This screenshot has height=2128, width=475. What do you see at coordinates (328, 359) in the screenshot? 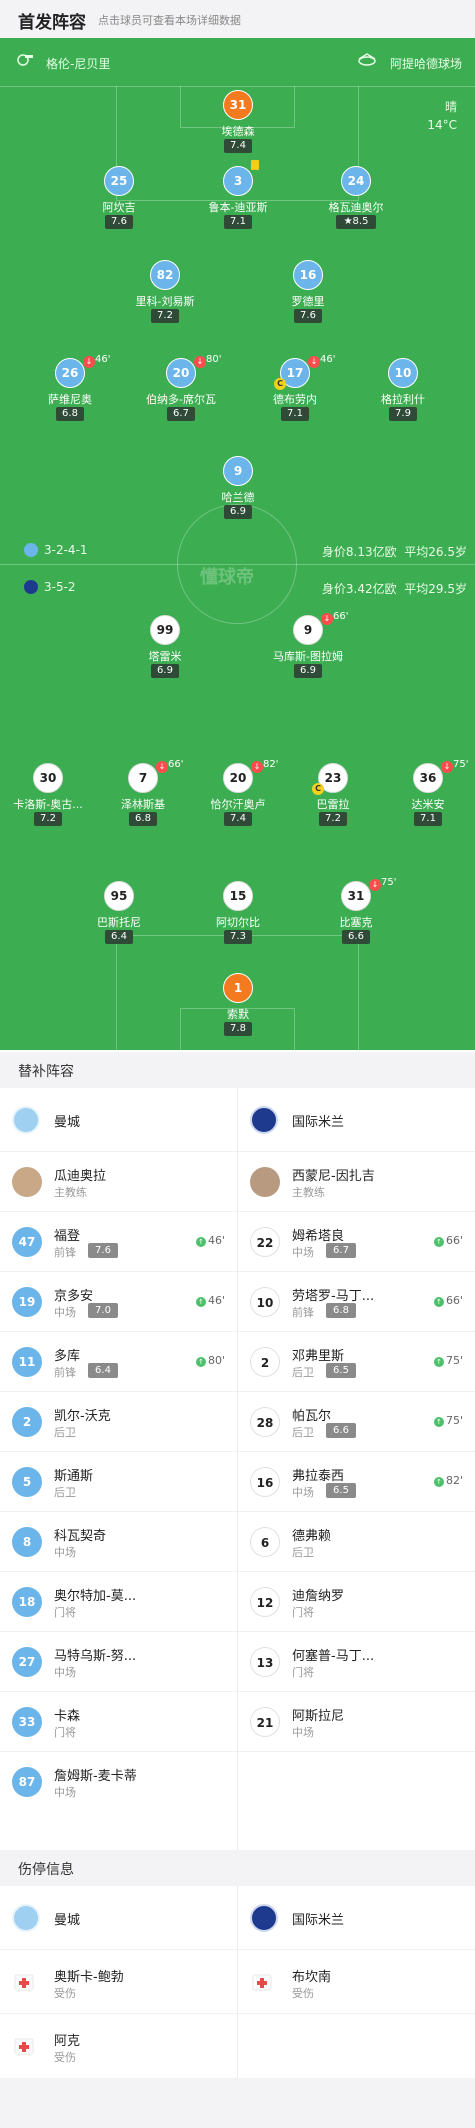
I see `sub-minute: 46'` at bounding box center [328, 359].